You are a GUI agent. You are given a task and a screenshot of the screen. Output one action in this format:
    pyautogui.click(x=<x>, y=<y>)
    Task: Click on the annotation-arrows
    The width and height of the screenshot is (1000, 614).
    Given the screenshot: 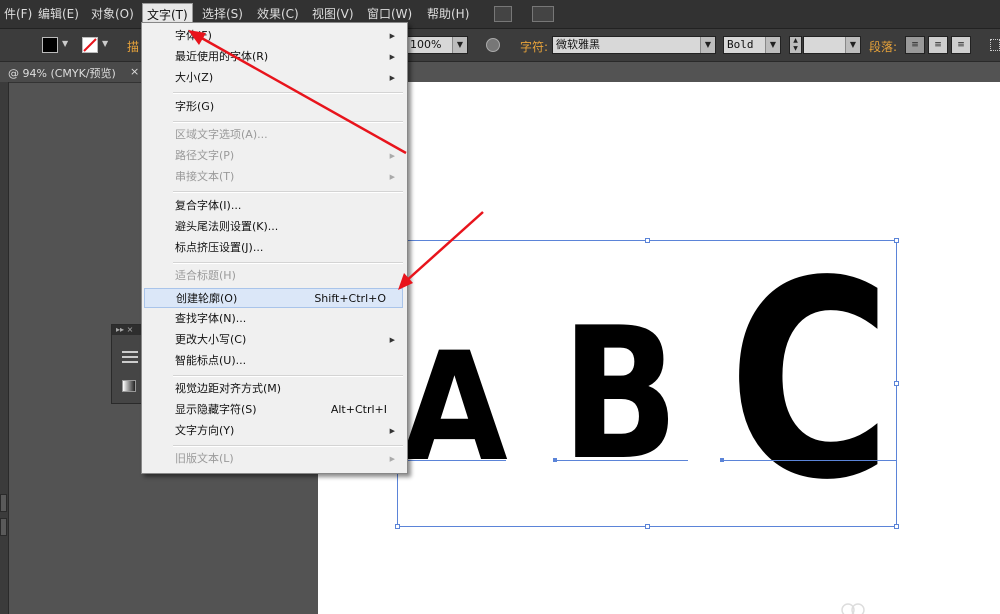 What is the action you would take?
    pyautogui.click(x=336, y=160)
    